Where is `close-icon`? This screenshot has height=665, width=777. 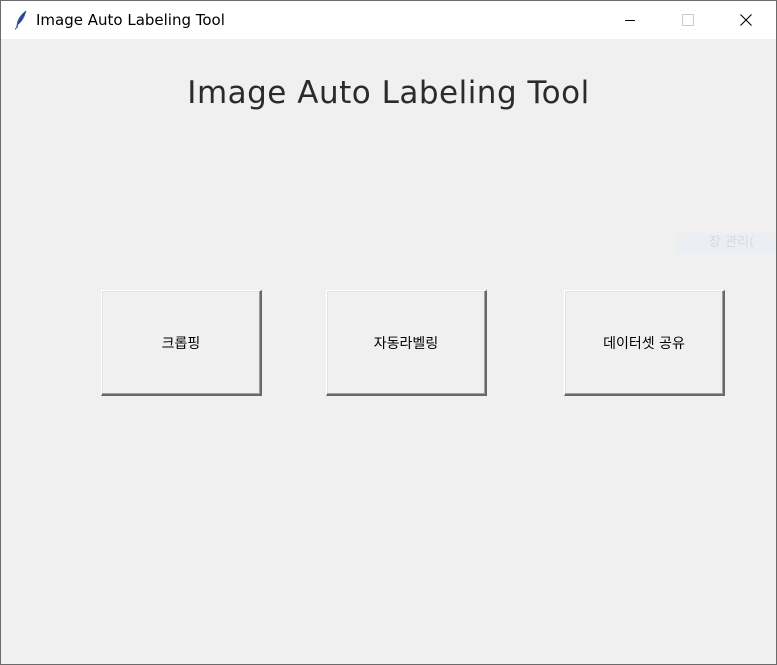 close-icon is located at coordinates (746, 20).